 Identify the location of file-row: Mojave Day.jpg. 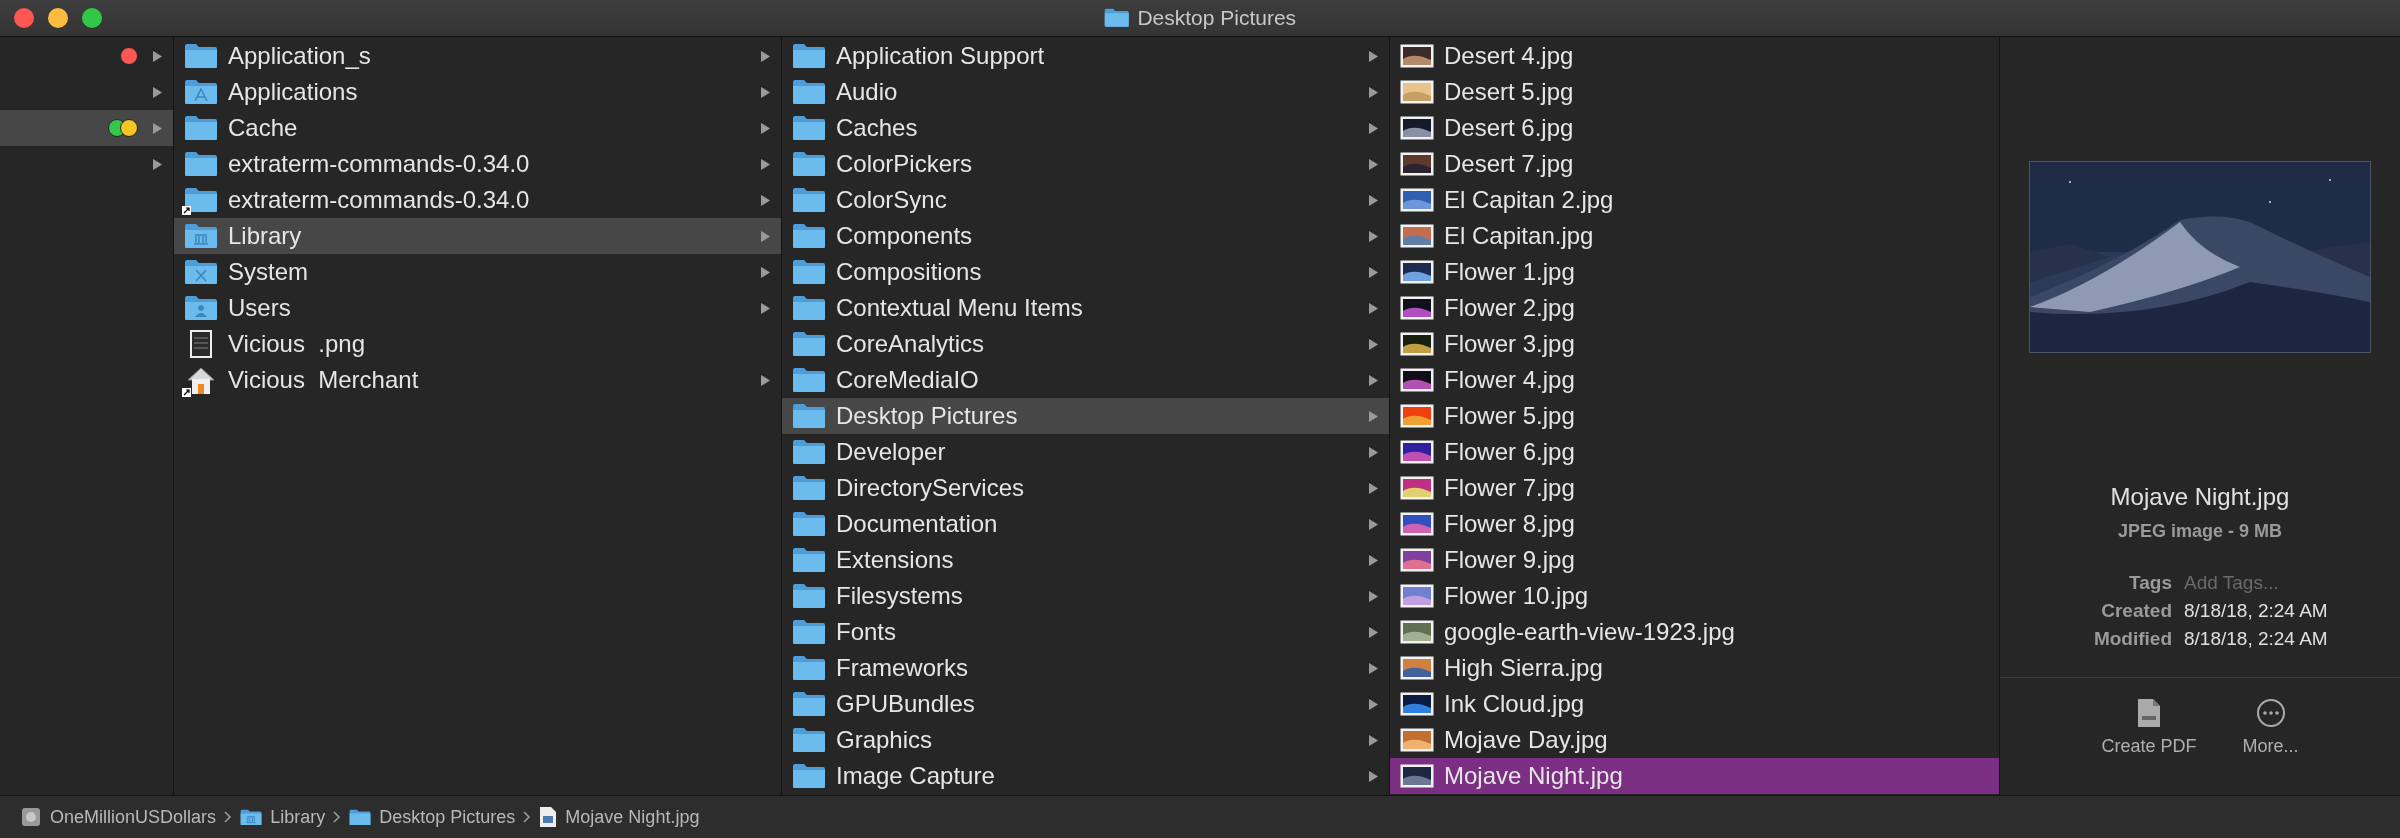
(1694, 740).